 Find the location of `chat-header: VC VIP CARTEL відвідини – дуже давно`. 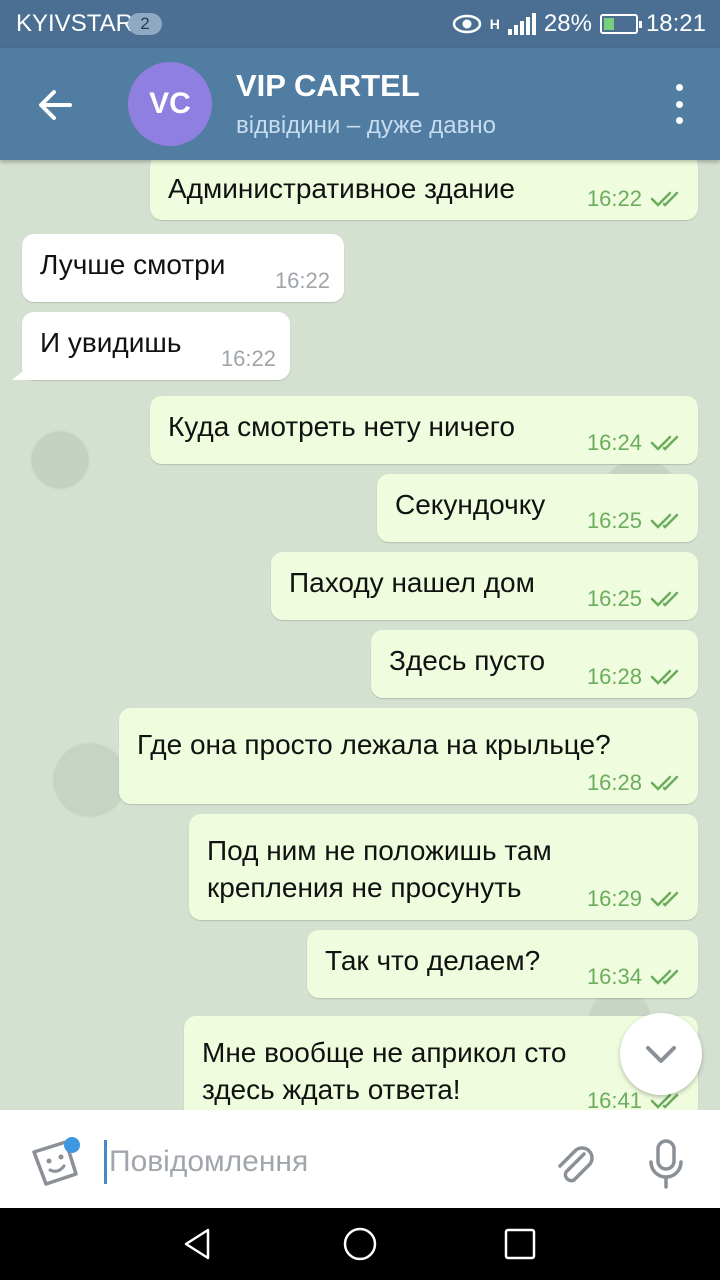

chat-header: VC VIP CARTEL відвідини – дуже давно is located at coordinates (360, 104).